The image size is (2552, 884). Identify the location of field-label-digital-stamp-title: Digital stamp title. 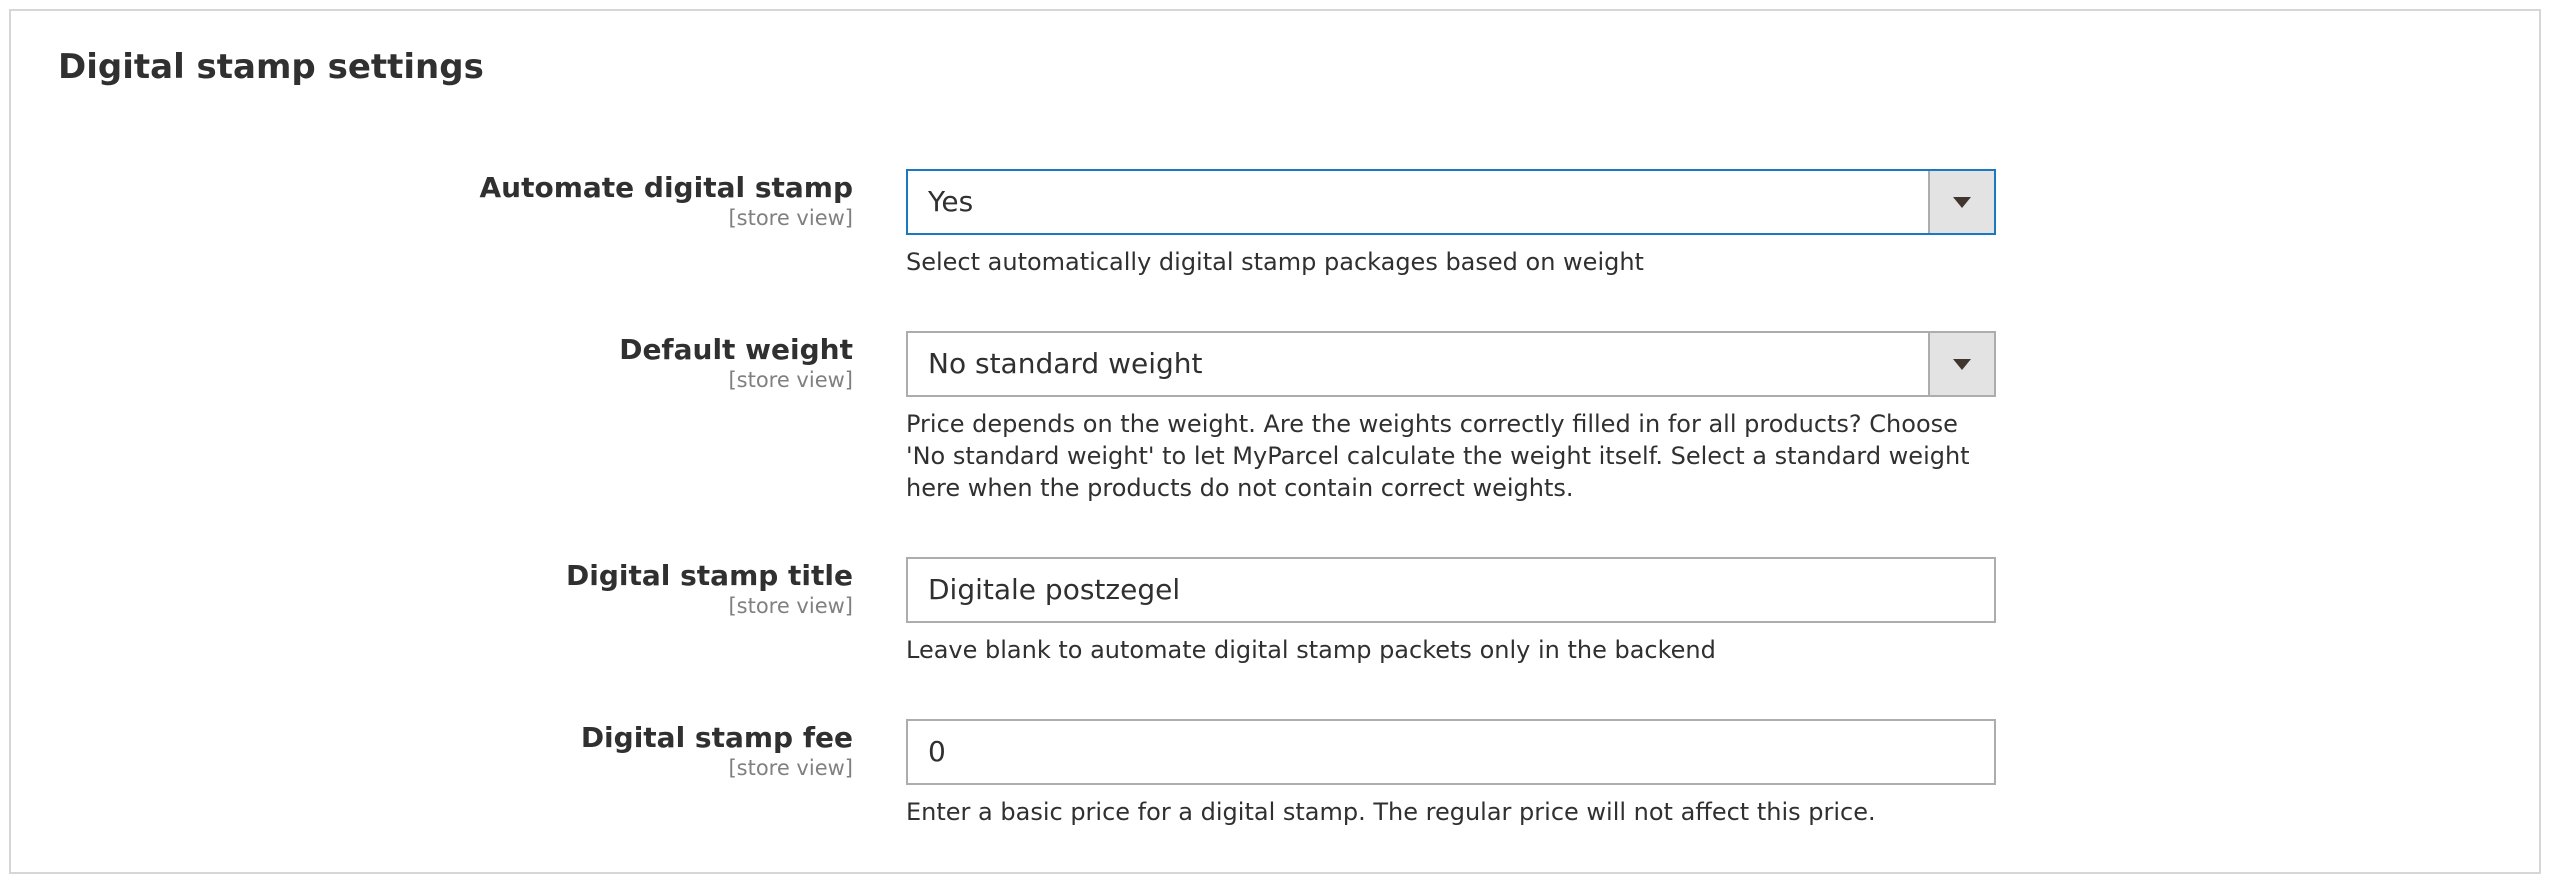
(709, 575).